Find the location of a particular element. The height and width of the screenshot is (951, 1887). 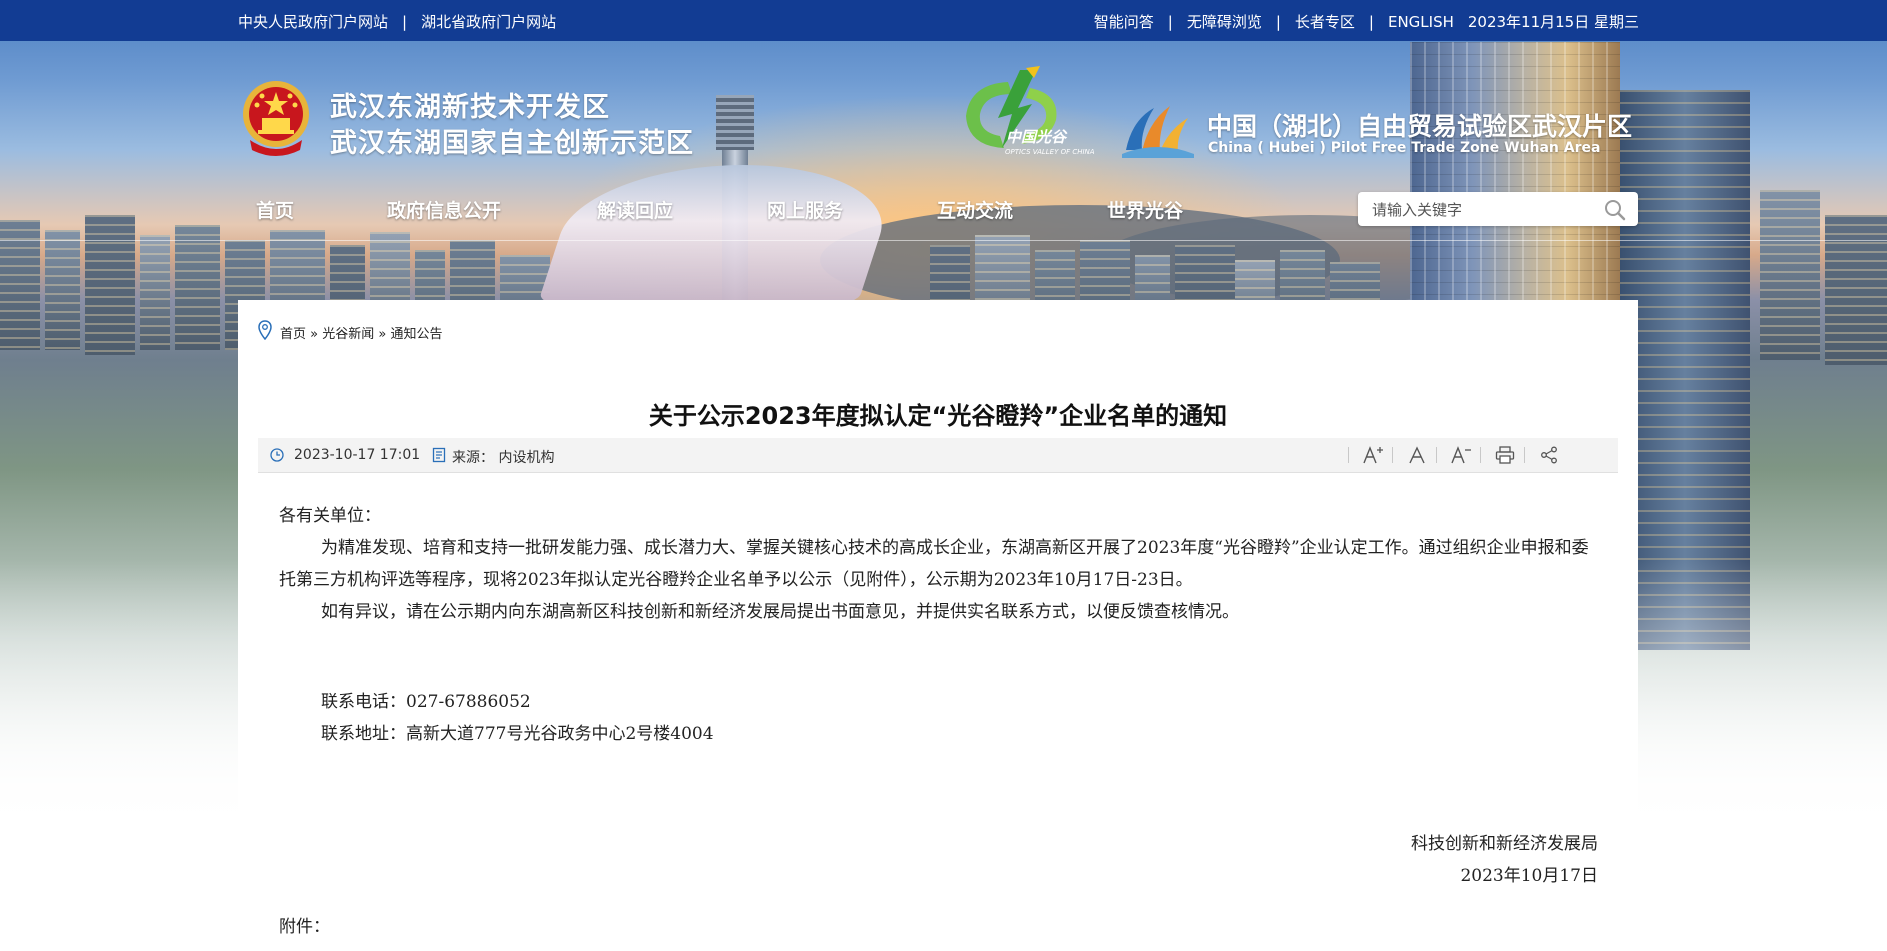

font-decrease-icon is located at coordinates (1461, 455).